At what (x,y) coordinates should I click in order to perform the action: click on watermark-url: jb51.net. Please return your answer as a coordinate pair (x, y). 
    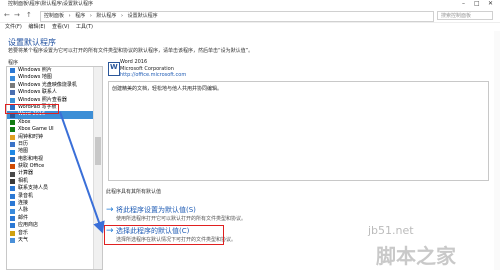
    Looking at the image, I should click on (391, 230).